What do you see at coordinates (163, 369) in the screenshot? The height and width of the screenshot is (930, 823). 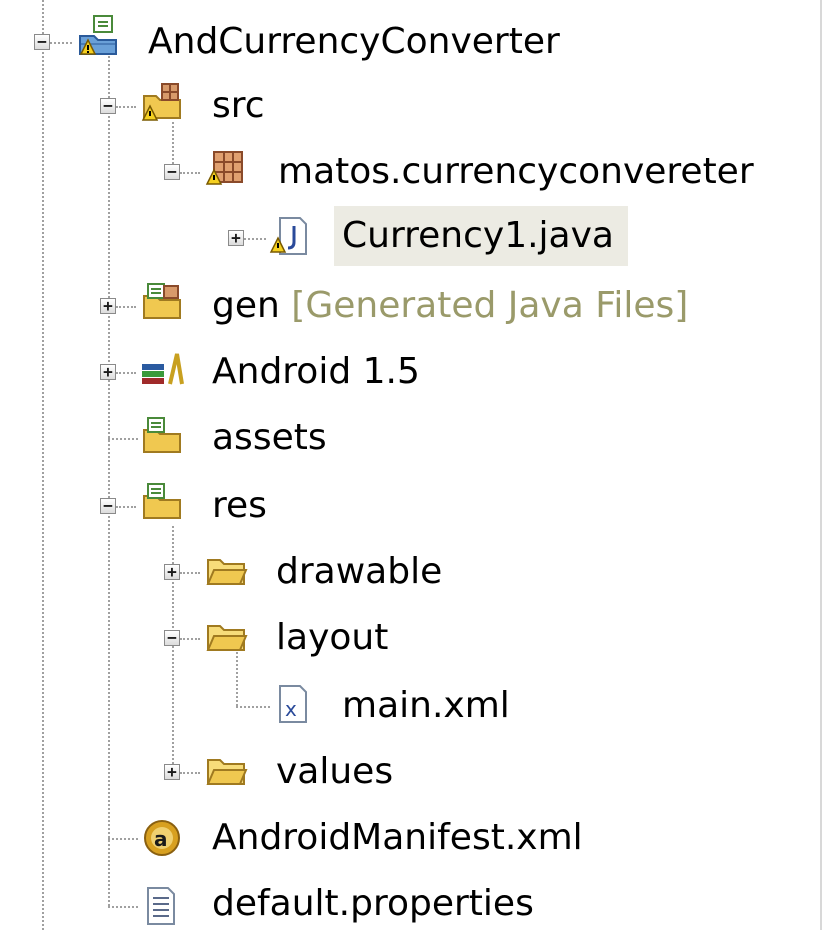 I see `library-icon` at bounding box center [163, 369].